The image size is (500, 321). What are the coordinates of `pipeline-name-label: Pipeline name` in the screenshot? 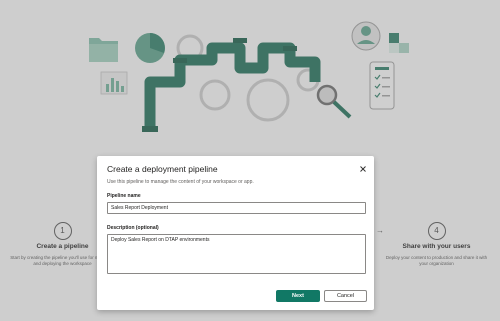 It's located at (124, 196).